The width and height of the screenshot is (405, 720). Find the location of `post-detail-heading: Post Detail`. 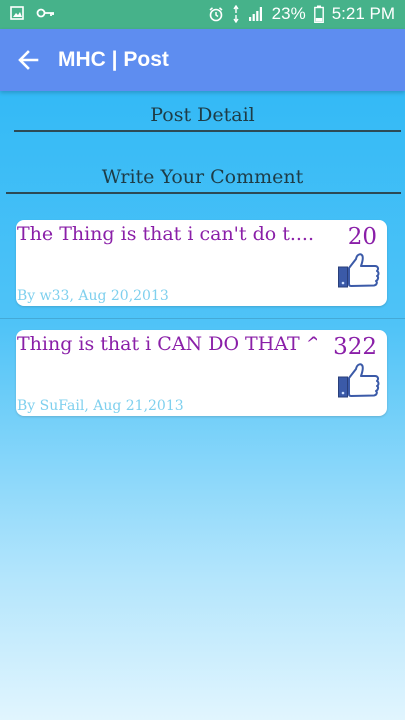

post-detail-heading: Post Detail is located at coordinates (202, 115).